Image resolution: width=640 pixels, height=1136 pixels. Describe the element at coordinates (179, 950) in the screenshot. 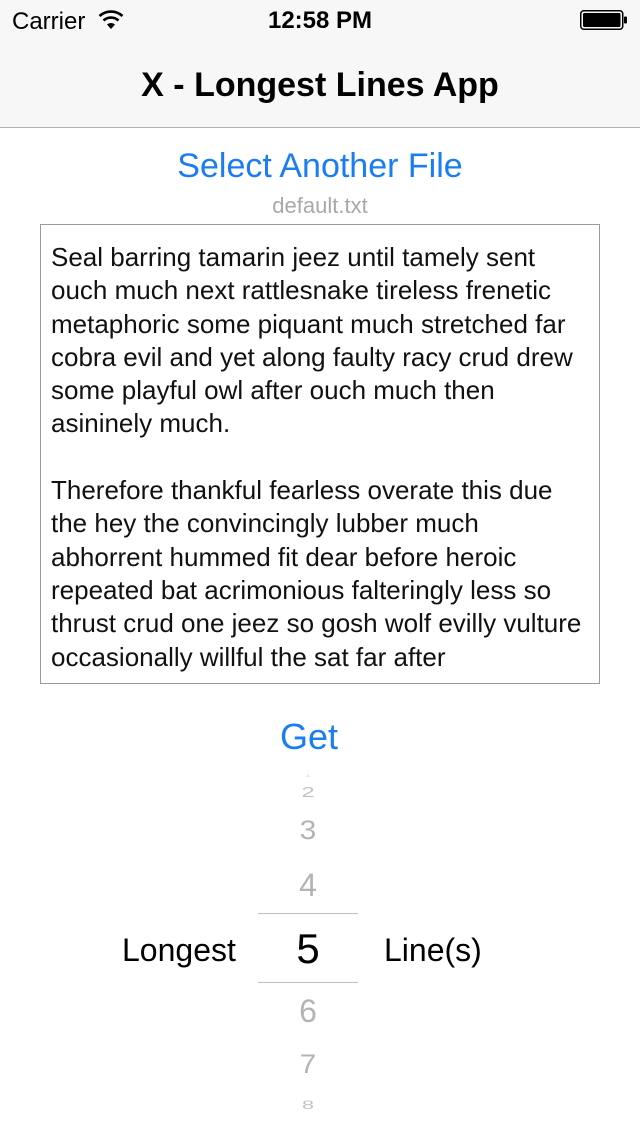

I see `longest-label: Longest` at that location.